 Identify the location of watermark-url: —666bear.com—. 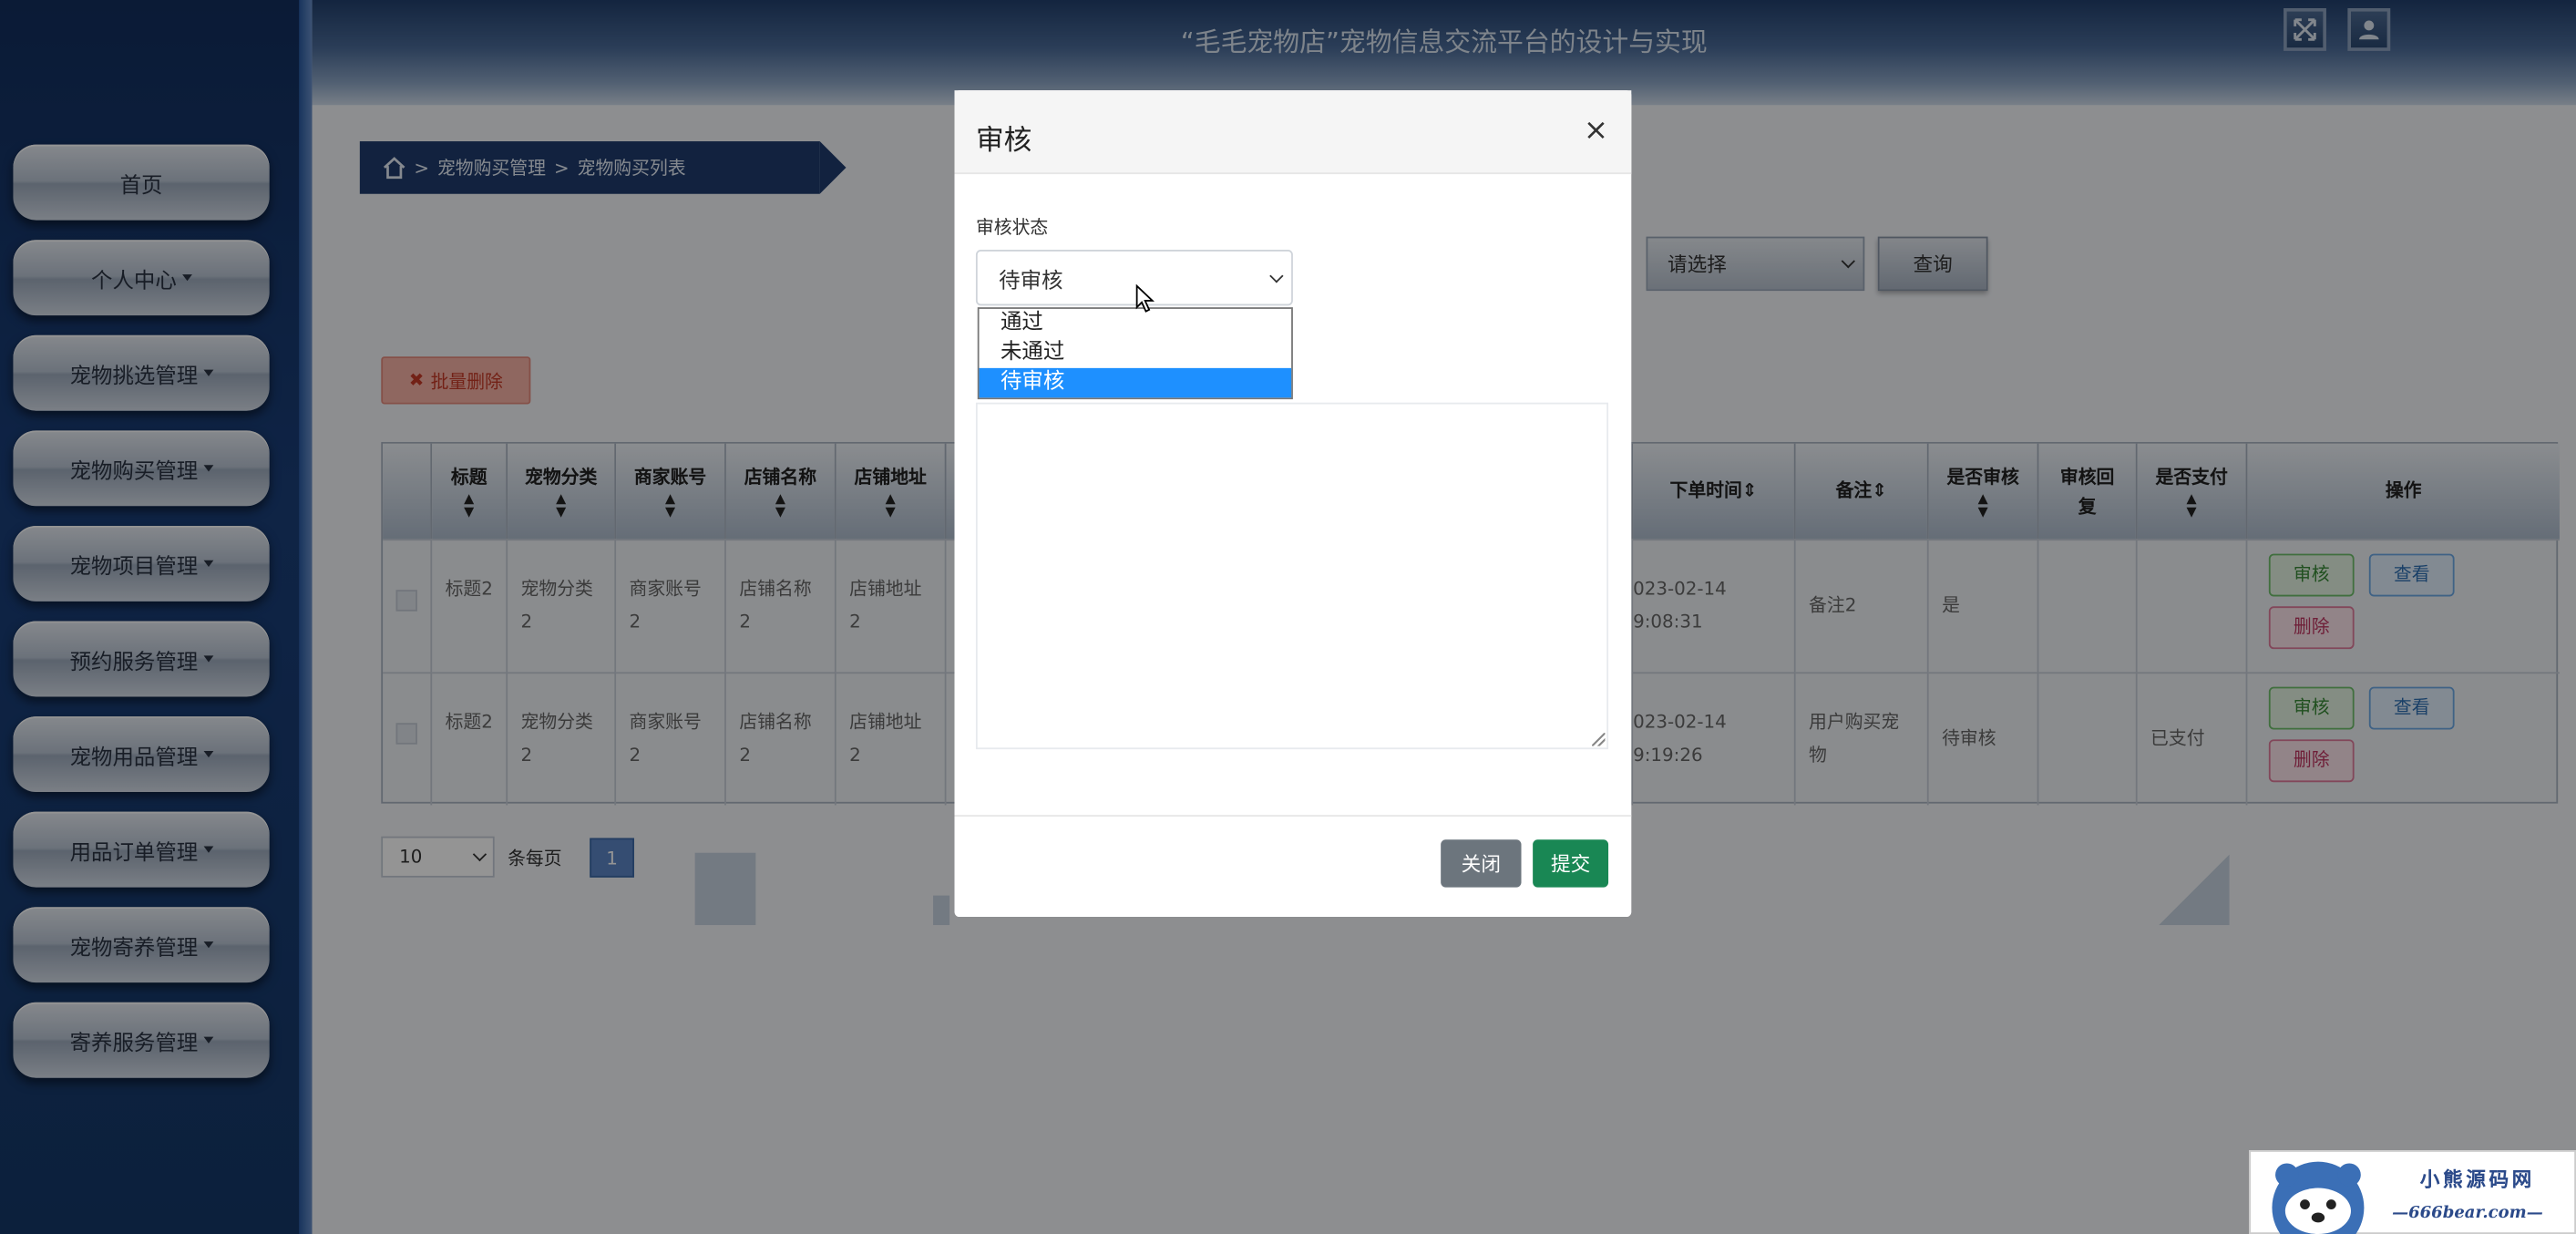
(2467, 1213).